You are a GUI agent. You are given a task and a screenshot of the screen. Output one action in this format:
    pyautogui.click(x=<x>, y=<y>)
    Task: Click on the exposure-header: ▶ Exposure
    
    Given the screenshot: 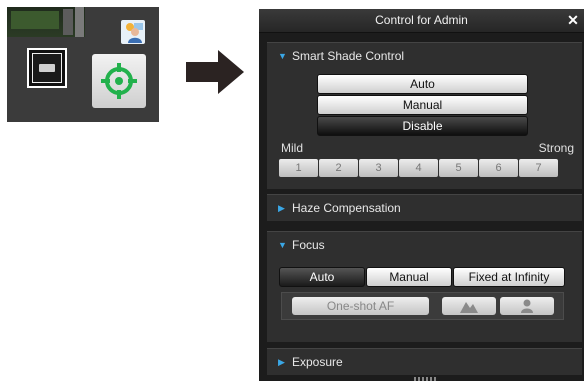 What is the action you would take?
    pyautogui.click(x=424, y=361)
    